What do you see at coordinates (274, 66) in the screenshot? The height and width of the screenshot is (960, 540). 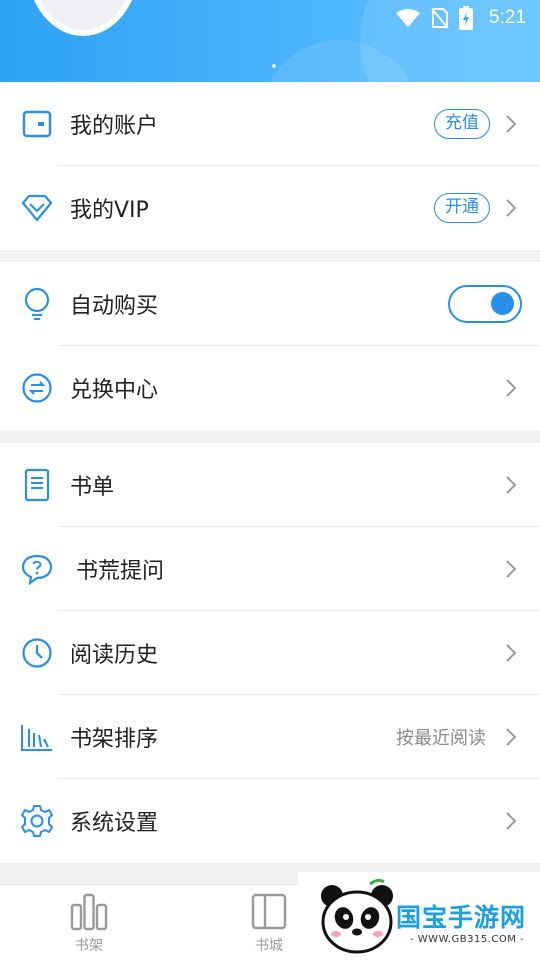 I see `header-sparkle` at bounding box center [274, 66].